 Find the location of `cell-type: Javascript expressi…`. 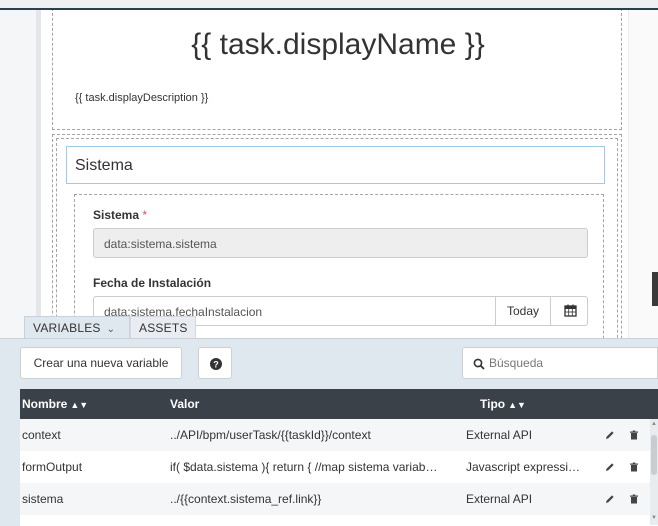

cell-type: Javascript expressi… is located at coordinates (523, 467).